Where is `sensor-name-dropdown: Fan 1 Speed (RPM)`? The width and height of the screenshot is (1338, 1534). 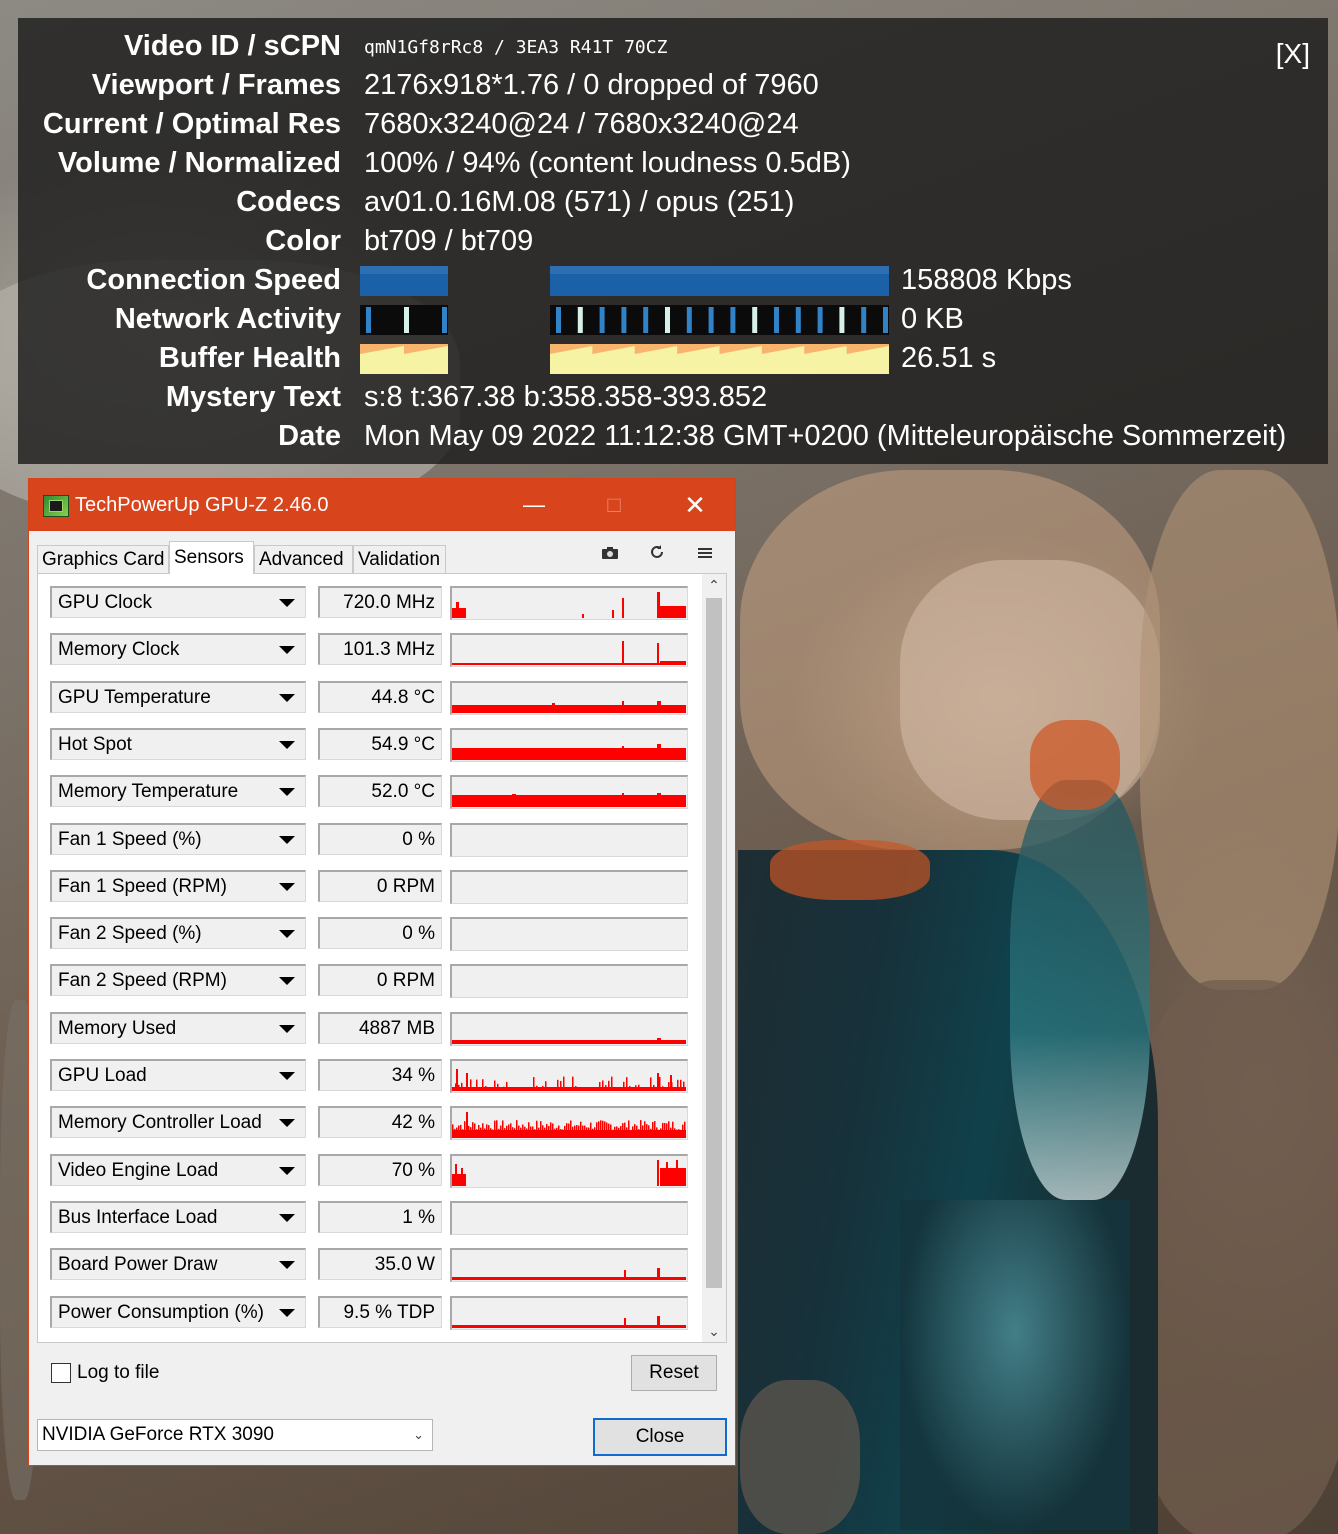 sensor-name-dropdown: Fan 1 Speed (RPM) is located at coordinates (178, 885).